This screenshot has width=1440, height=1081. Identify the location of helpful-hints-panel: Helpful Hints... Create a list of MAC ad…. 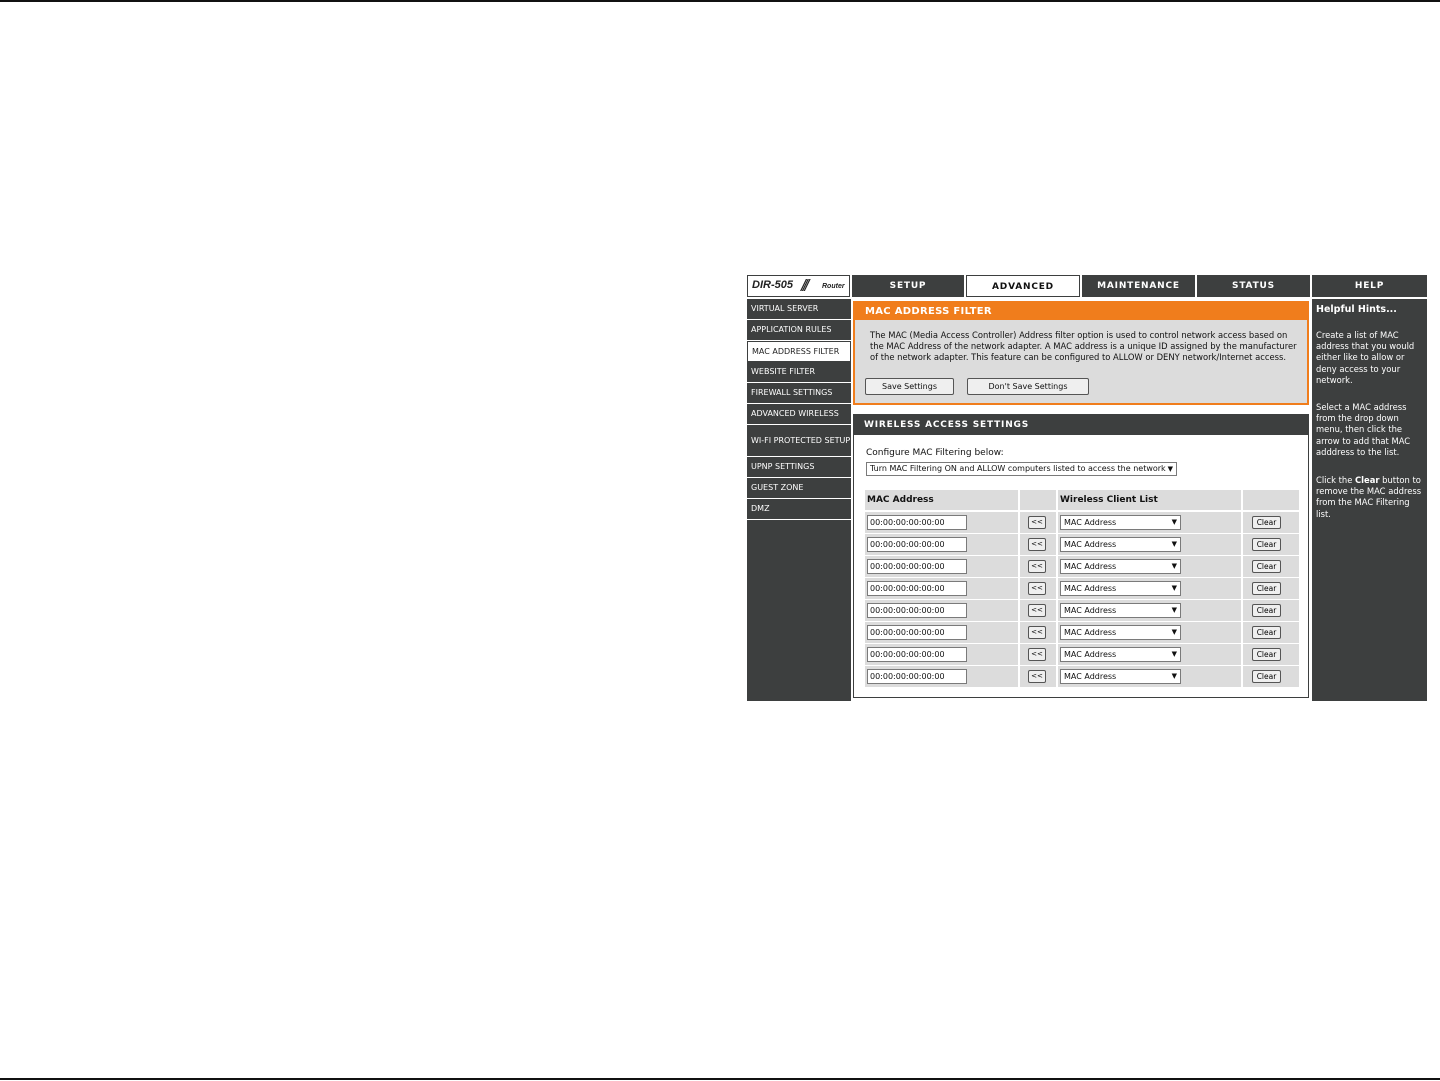
(1369, 500).